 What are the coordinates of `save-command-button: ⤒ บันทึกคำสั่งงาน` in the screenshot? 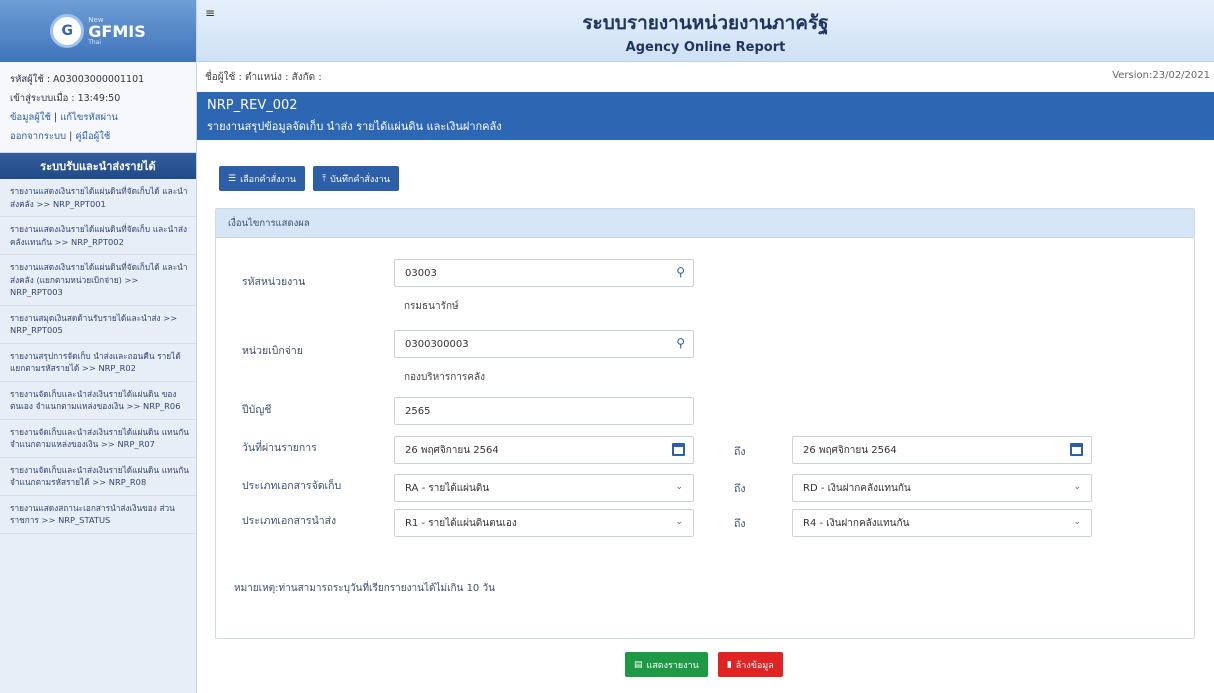 It's located at (356, 178).